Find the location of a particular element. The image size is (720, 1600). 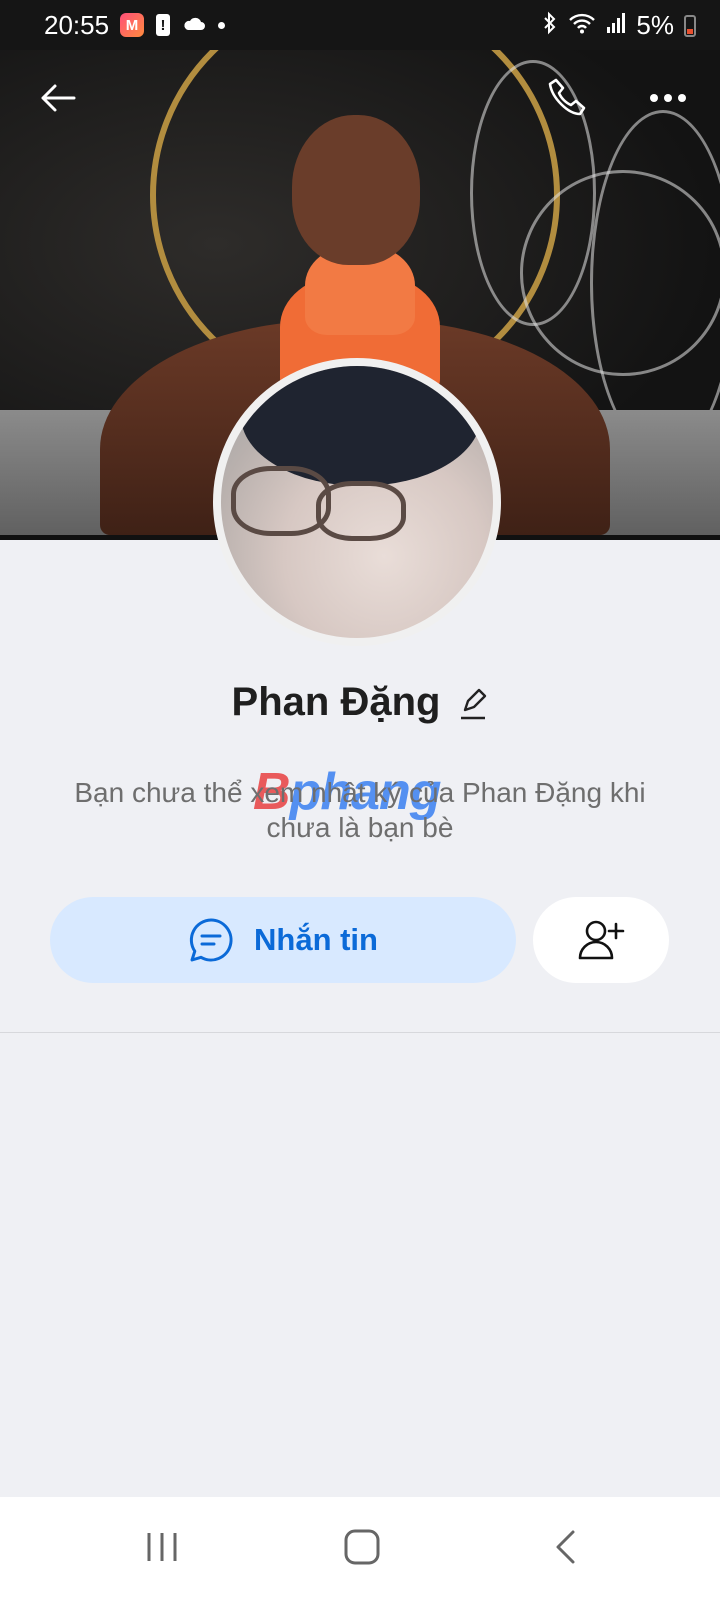

dot-icon is located at coordinates (221, 25).